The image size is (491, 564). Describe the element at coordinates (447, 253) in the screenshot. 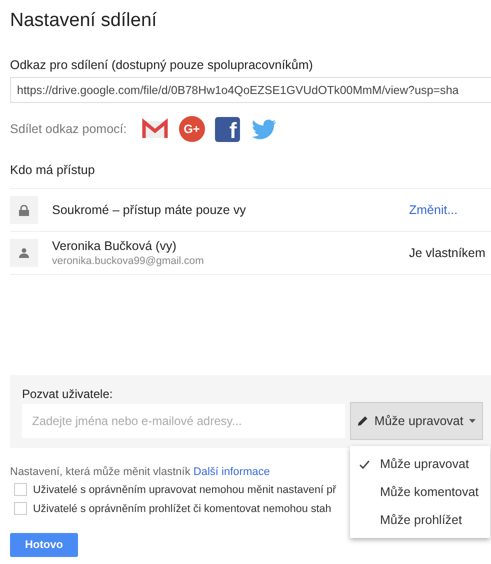

I see `user-role: Je vlastníkem` at that location.